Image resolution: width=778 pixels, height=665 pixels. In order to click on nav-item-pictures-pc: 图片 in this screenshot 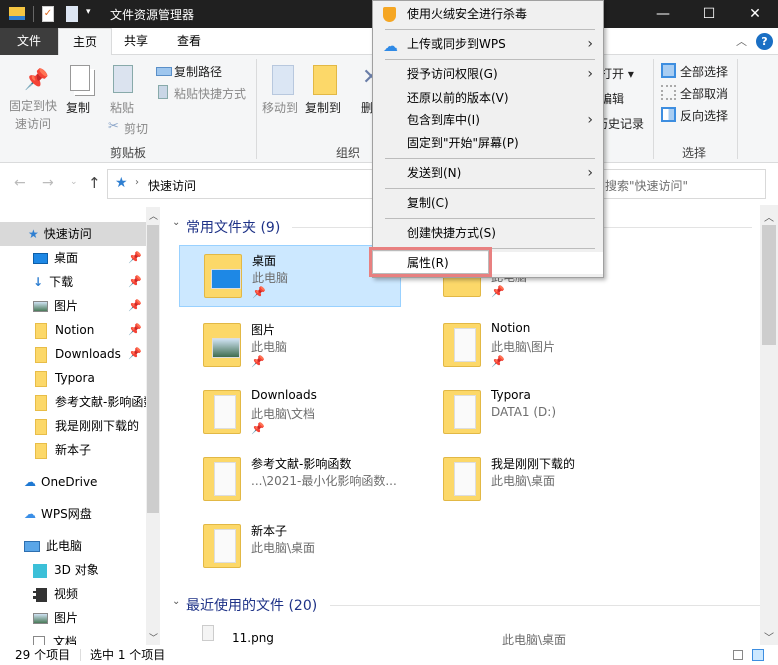, I will do `click(73, 618)`.